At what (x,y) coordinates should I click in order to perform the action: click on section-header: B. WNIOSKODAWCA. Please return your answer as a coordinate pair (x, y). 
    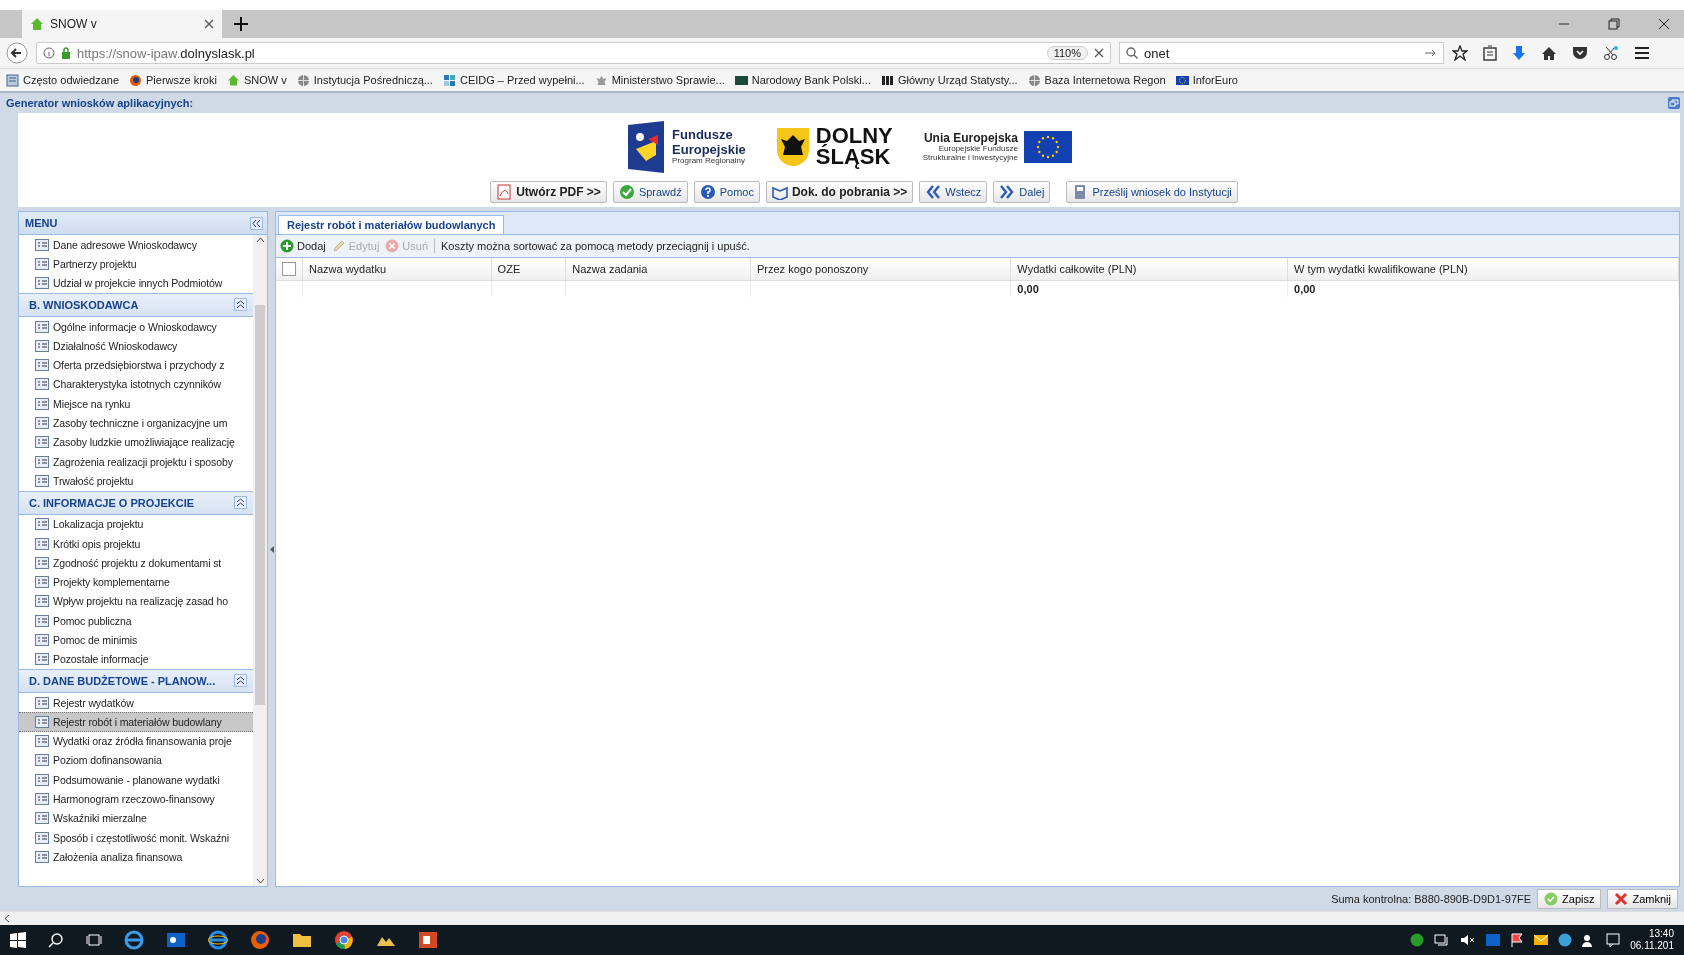
    Looking at the image, I should click on (136, 304).